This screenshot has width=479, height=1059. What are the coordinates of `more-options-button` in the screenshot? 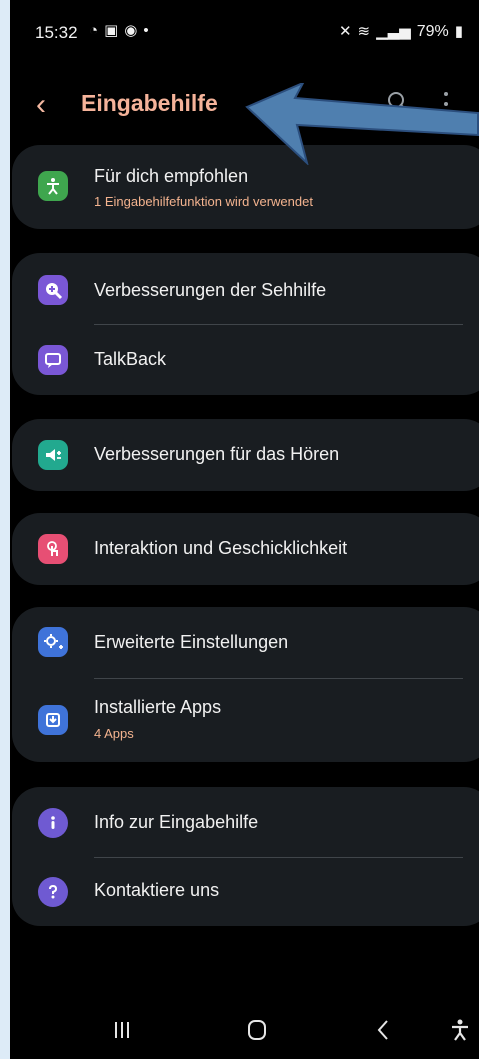 It's located at (446, 104).